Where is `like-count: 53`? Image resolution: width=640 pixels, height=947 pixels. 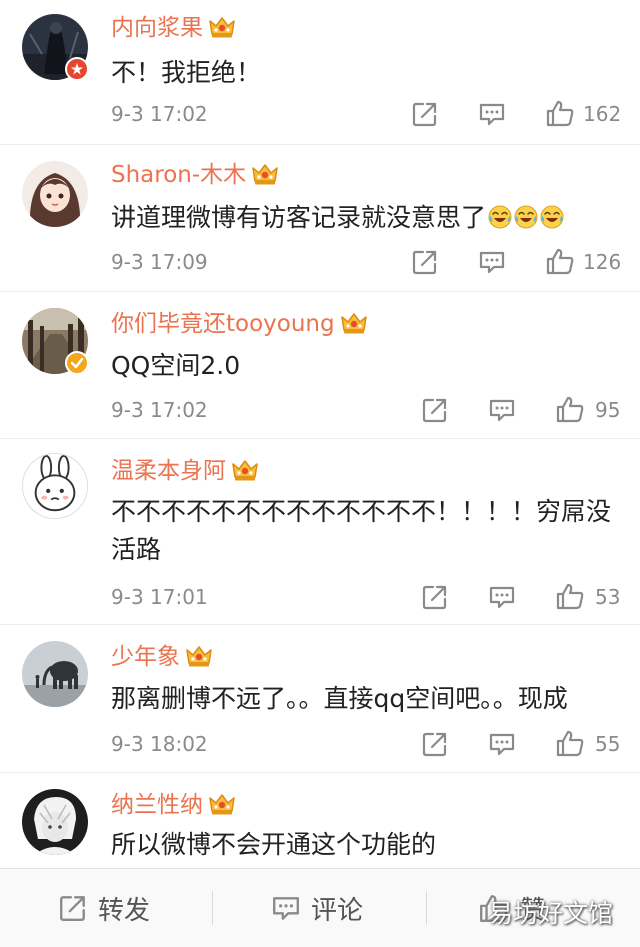 like-count: 53 is located at coordinates (608, 597).